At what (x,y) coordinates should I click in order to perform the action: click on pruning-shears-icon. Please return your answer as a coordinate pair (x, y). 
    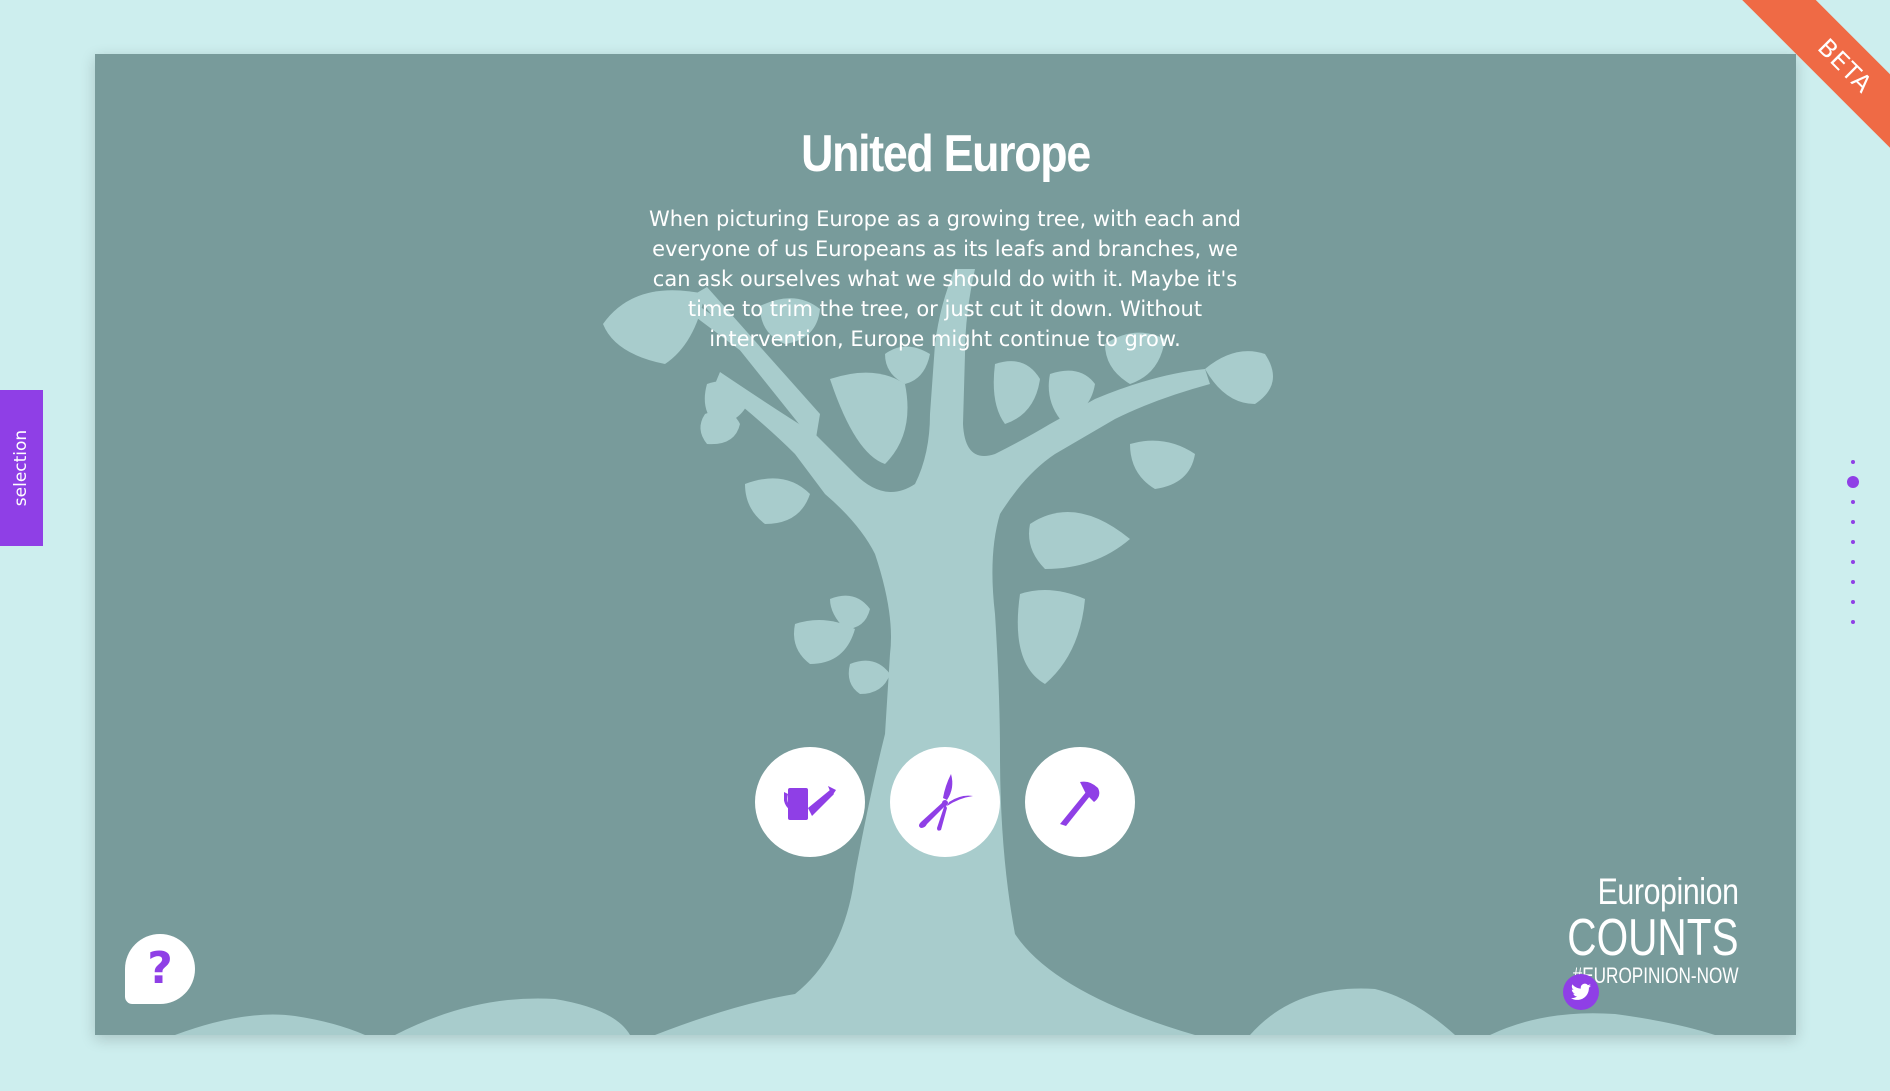
    Looking at the image, I should click on (946, 802).